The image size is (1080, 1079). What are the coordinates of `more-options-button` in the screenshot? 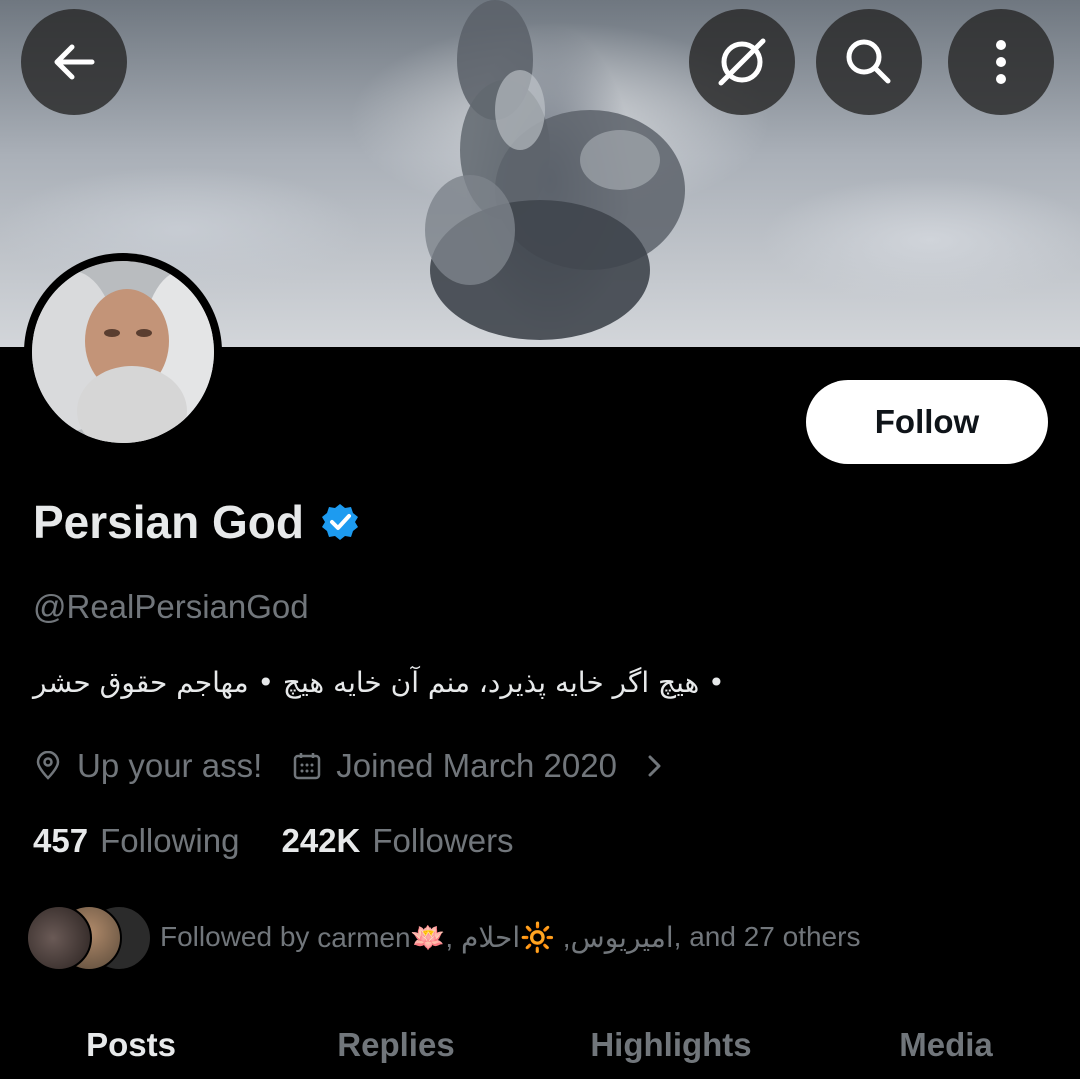 It's located at (1001, 62).